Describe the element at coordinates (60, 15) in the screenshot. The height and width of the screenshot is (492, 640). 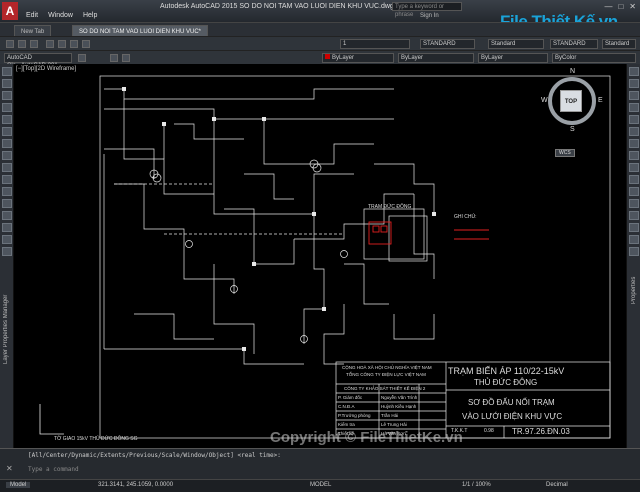
I see `menu-window: Window` at that location.